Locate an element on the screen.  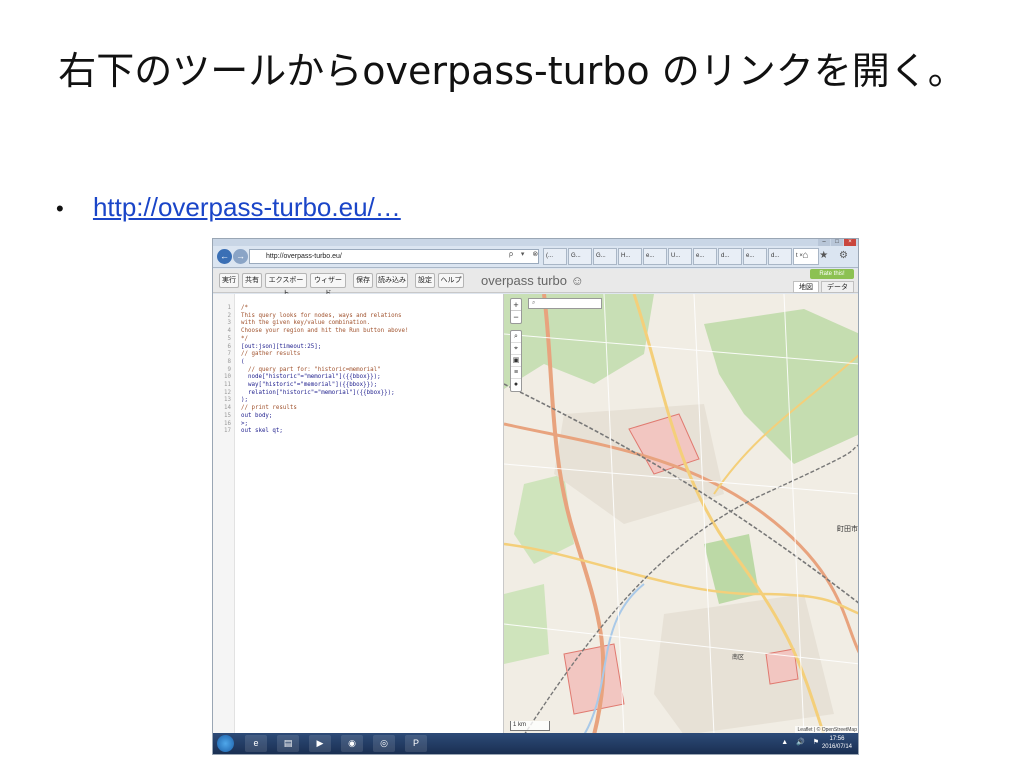
locate-icon: ⌖ is located at coordinates (516, 349).